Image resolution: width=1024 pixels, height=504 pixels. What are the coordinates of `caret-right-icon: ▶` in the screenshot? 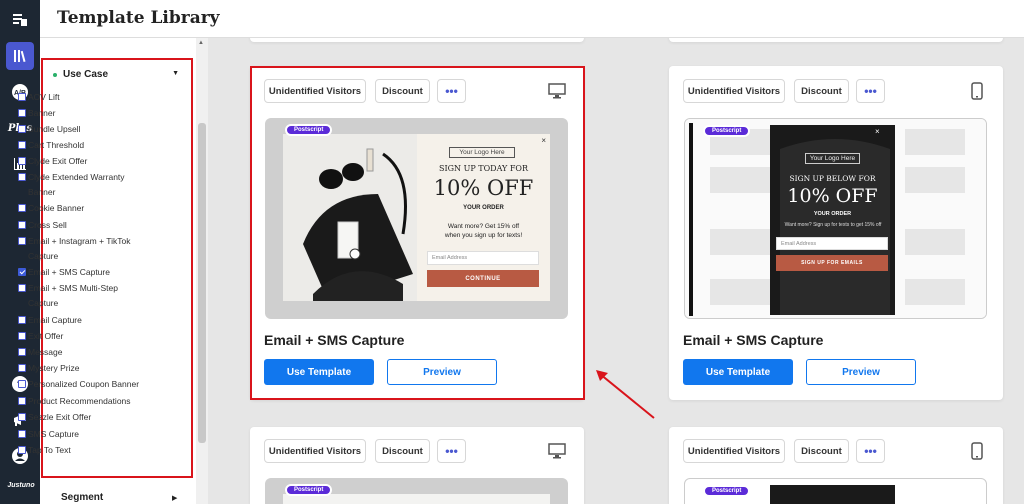 It's located at (174, 498).